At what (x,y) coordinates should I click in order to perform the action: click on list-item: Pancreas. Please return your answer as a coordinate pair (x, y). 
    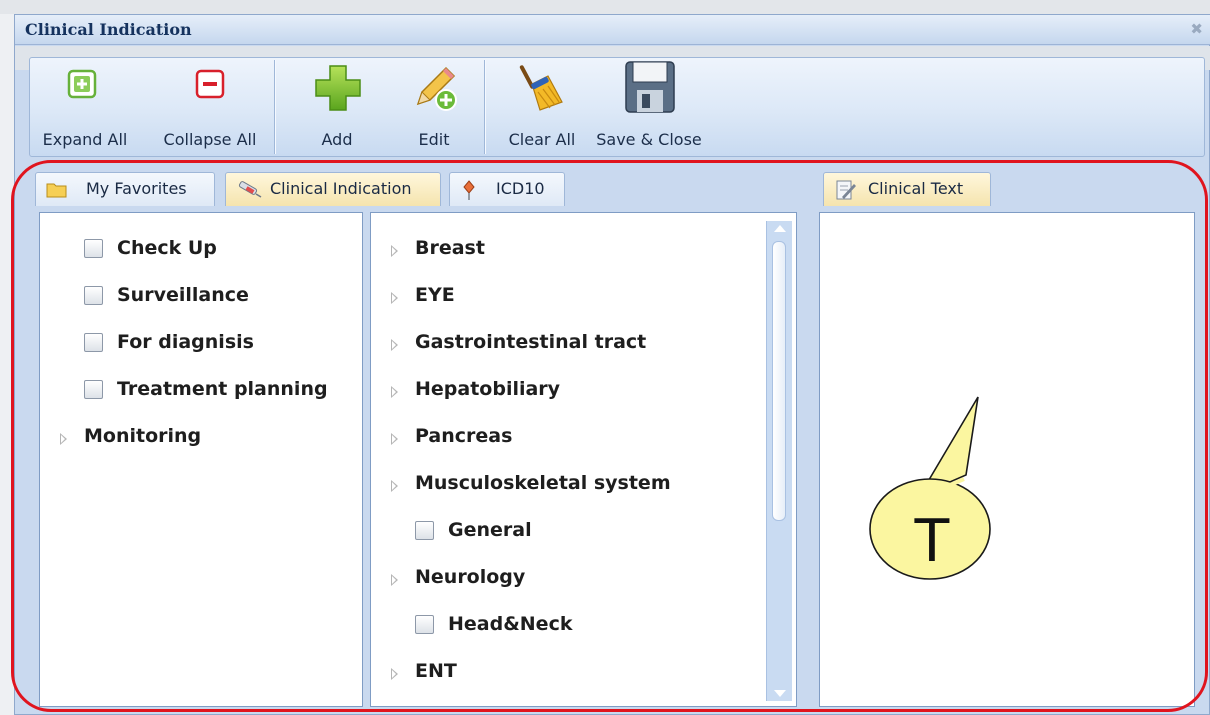
    Looking at the image, I should click on (566, 439).